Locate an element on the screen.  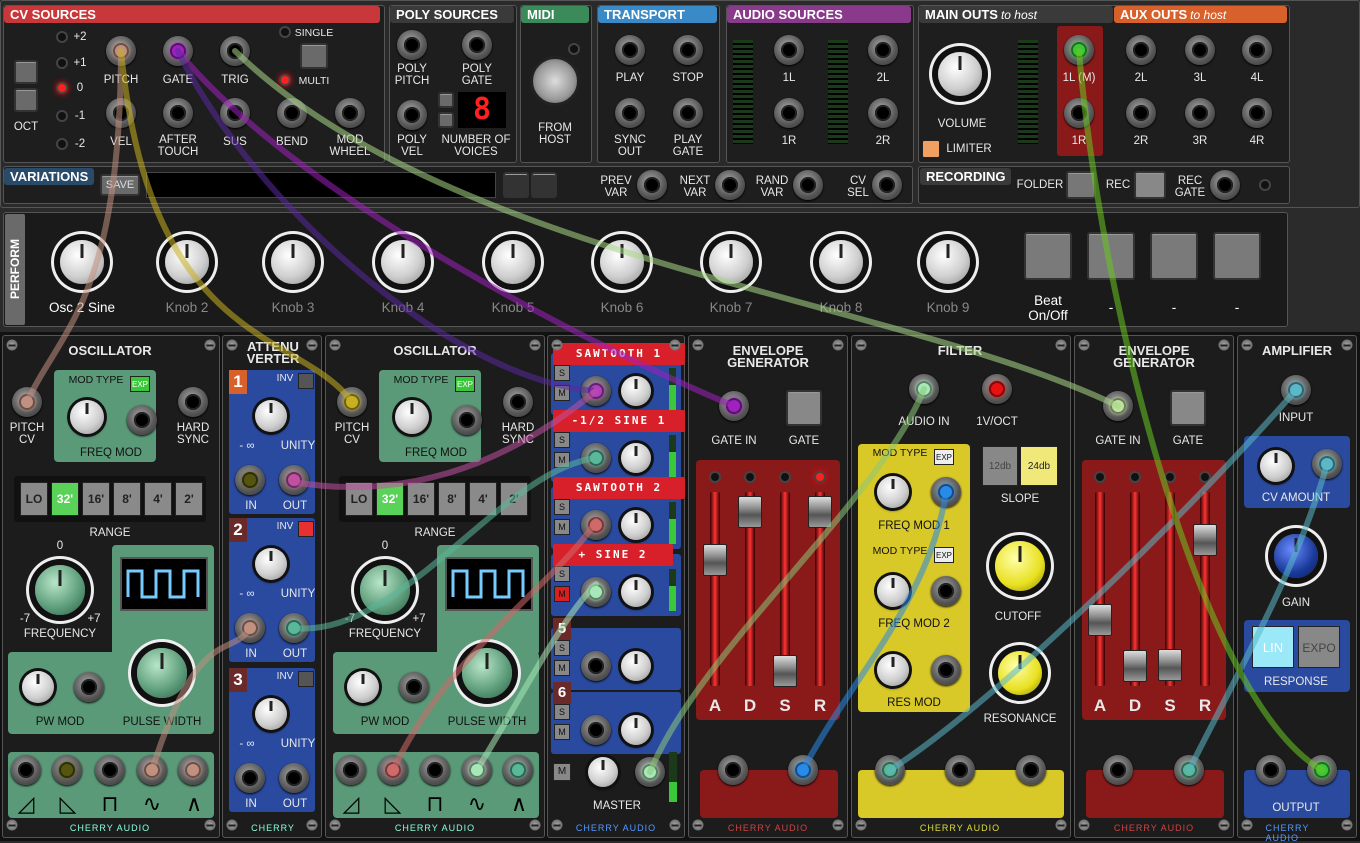
hard-sync-jack is located at coordinates (518, 402).